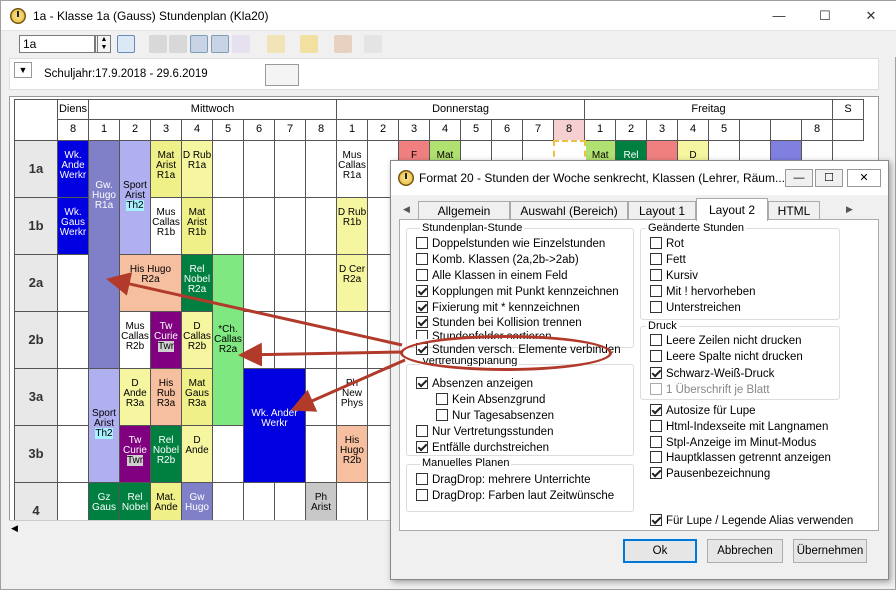  What do you see at coordinates (352, 169) in the screenshot?
I see `lesson-cell: Mus Callas R1a` at bounding box center [352, 169].